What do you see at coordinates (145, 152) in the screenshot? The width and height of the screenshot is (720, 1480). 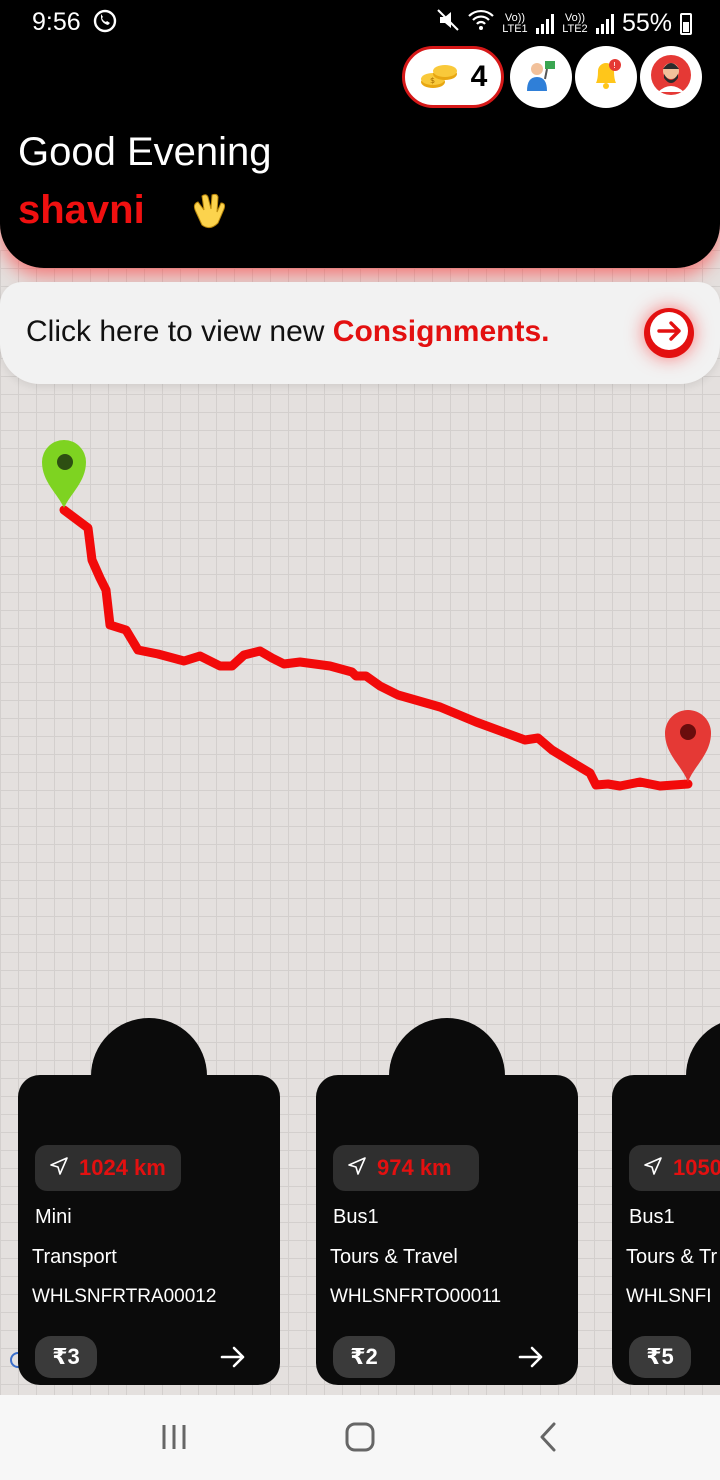 I see `greeting-text: Good Evening` at bounding box center [145, 152].